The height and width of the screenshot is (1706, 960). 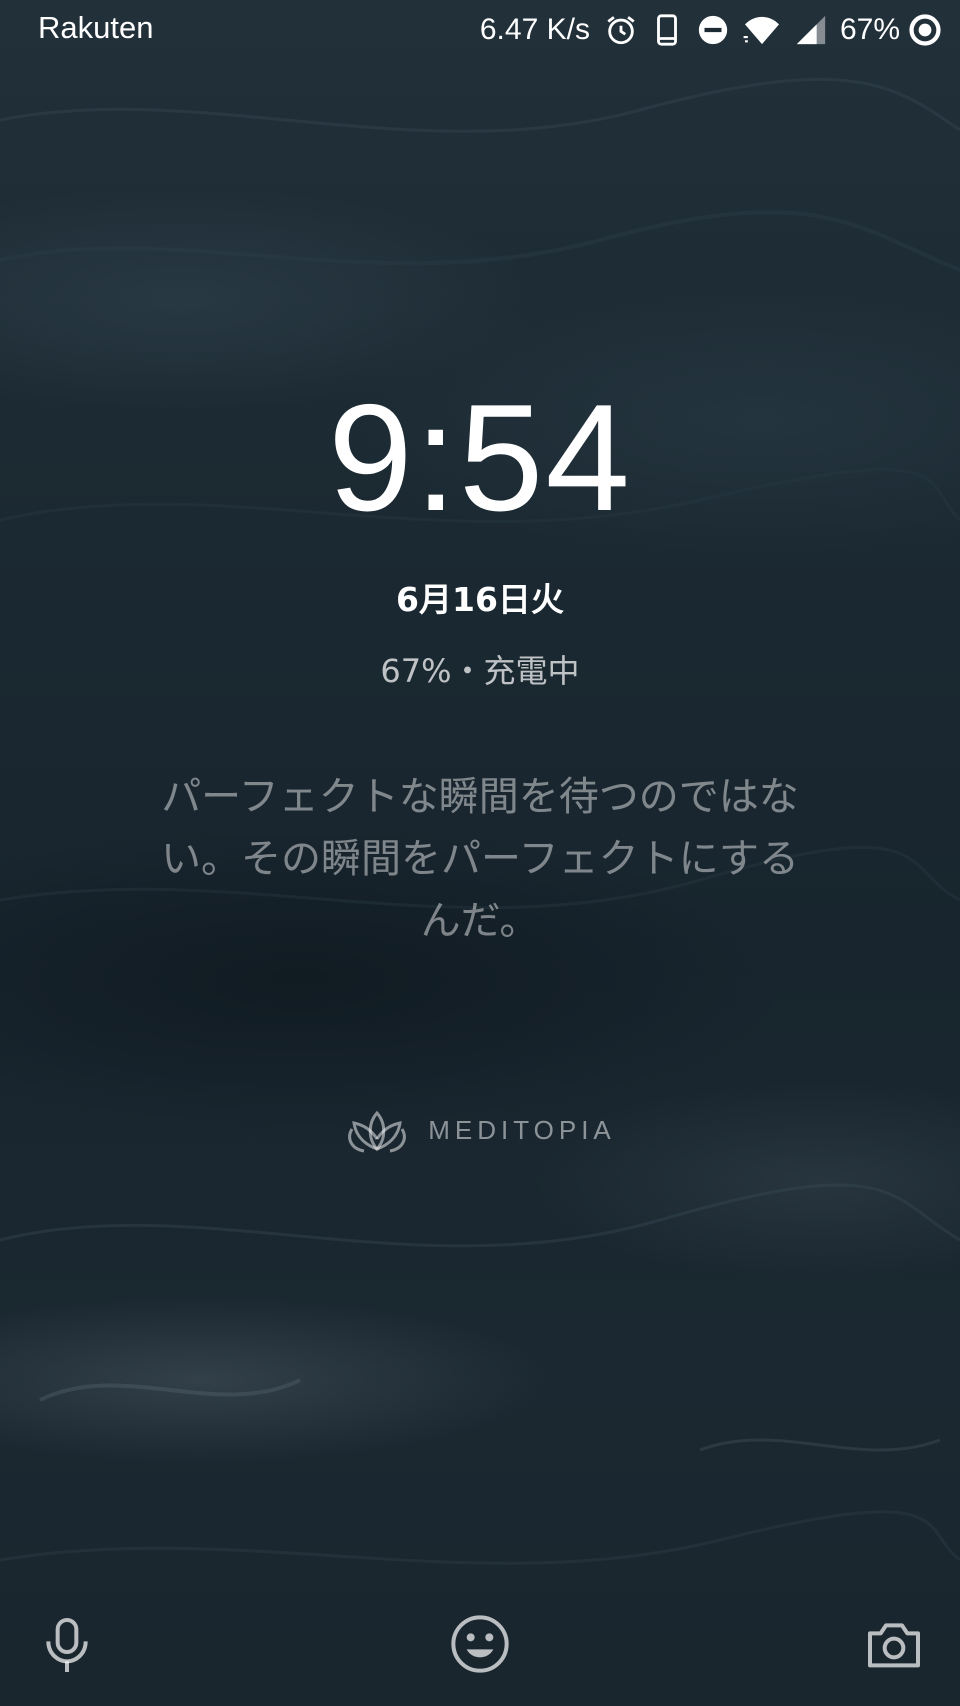 I want to click on phone-icon, so click(x=667, y=30).